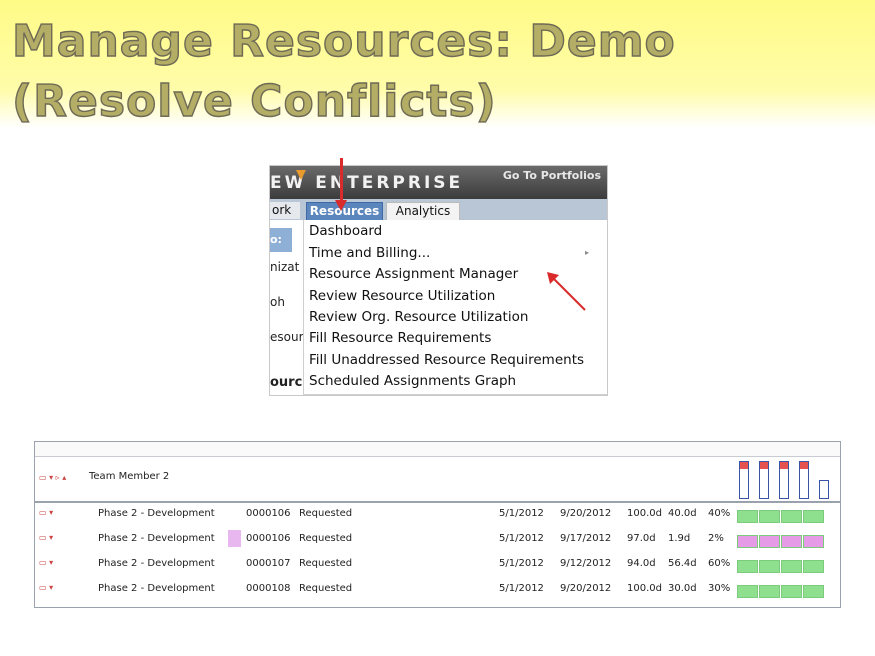  Describe the element at coordinates (437, 480) in the screenshot. I see `team-member-row: ▭ ▾ ▹ ▴ Team Member 2` at that location.